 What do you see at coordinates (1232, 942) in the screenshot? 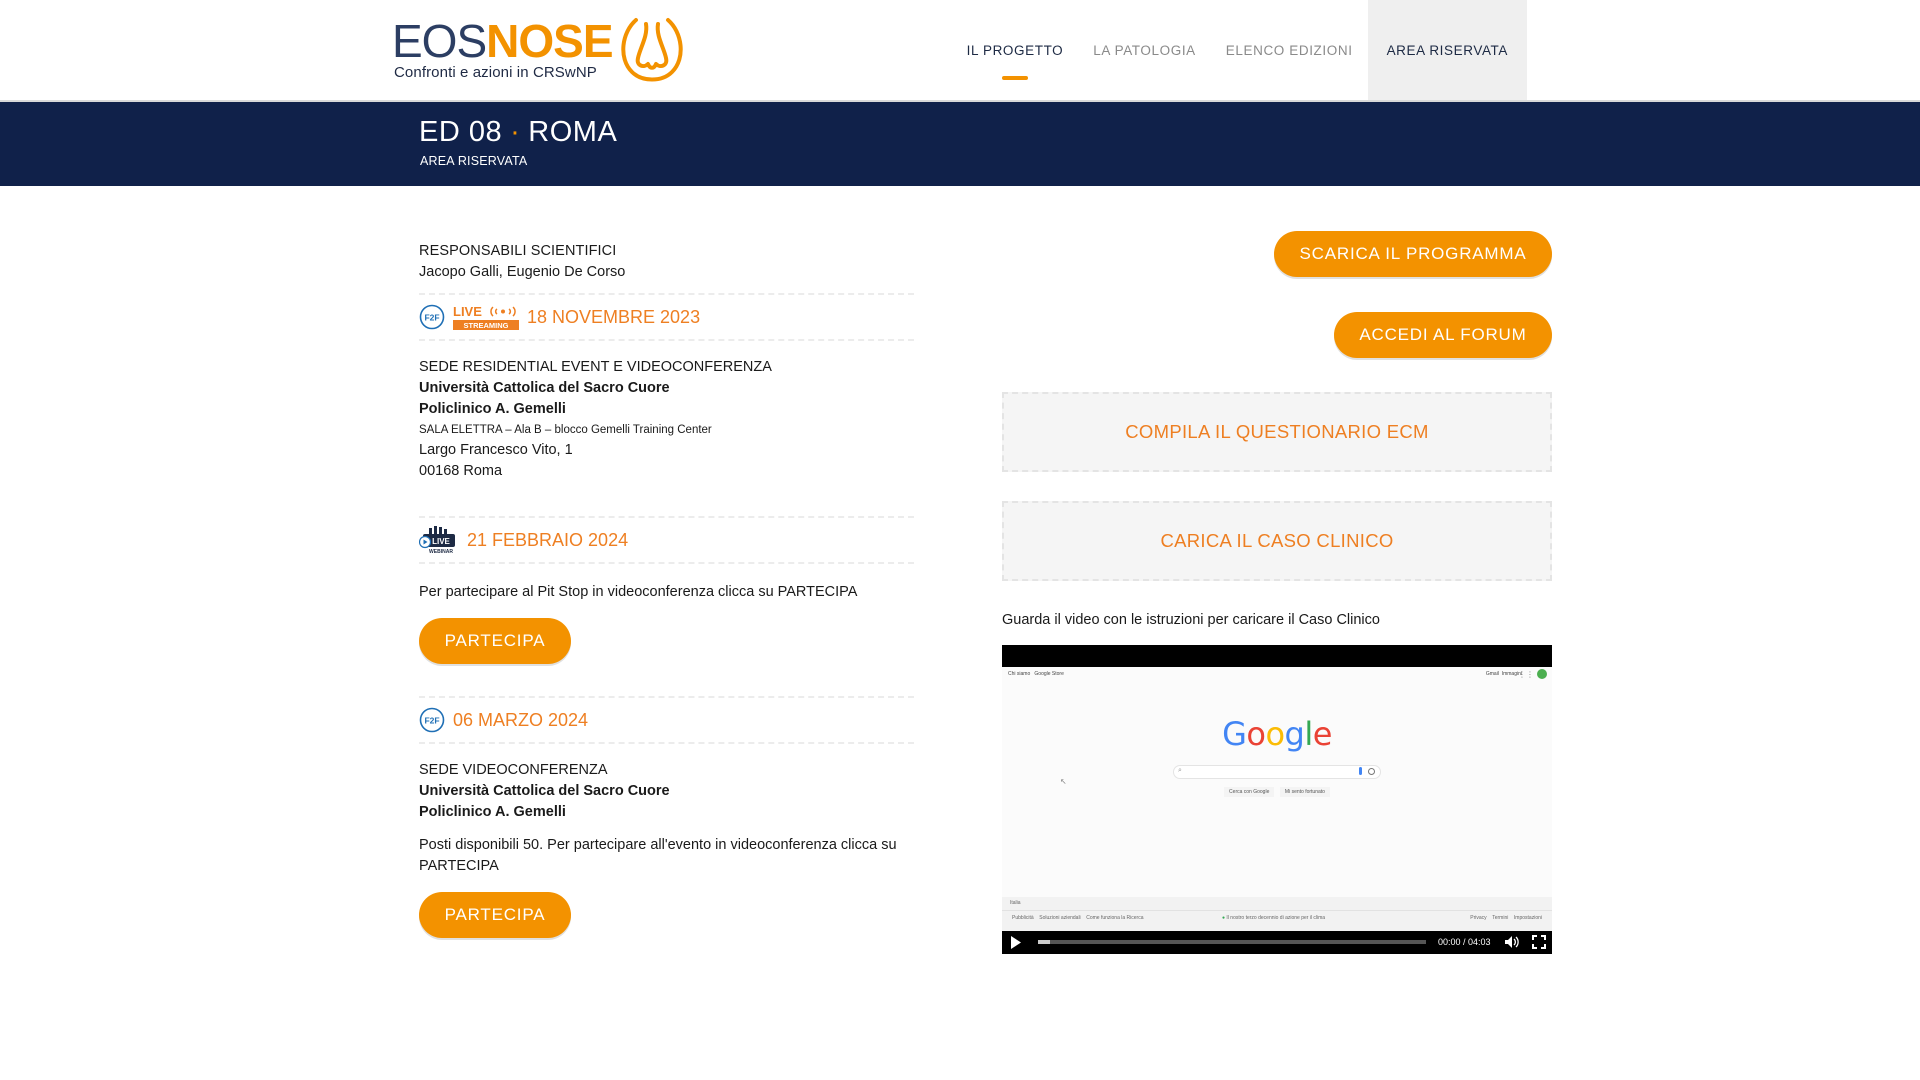
I see `progress-bar` at bounding box center [1232, 942].